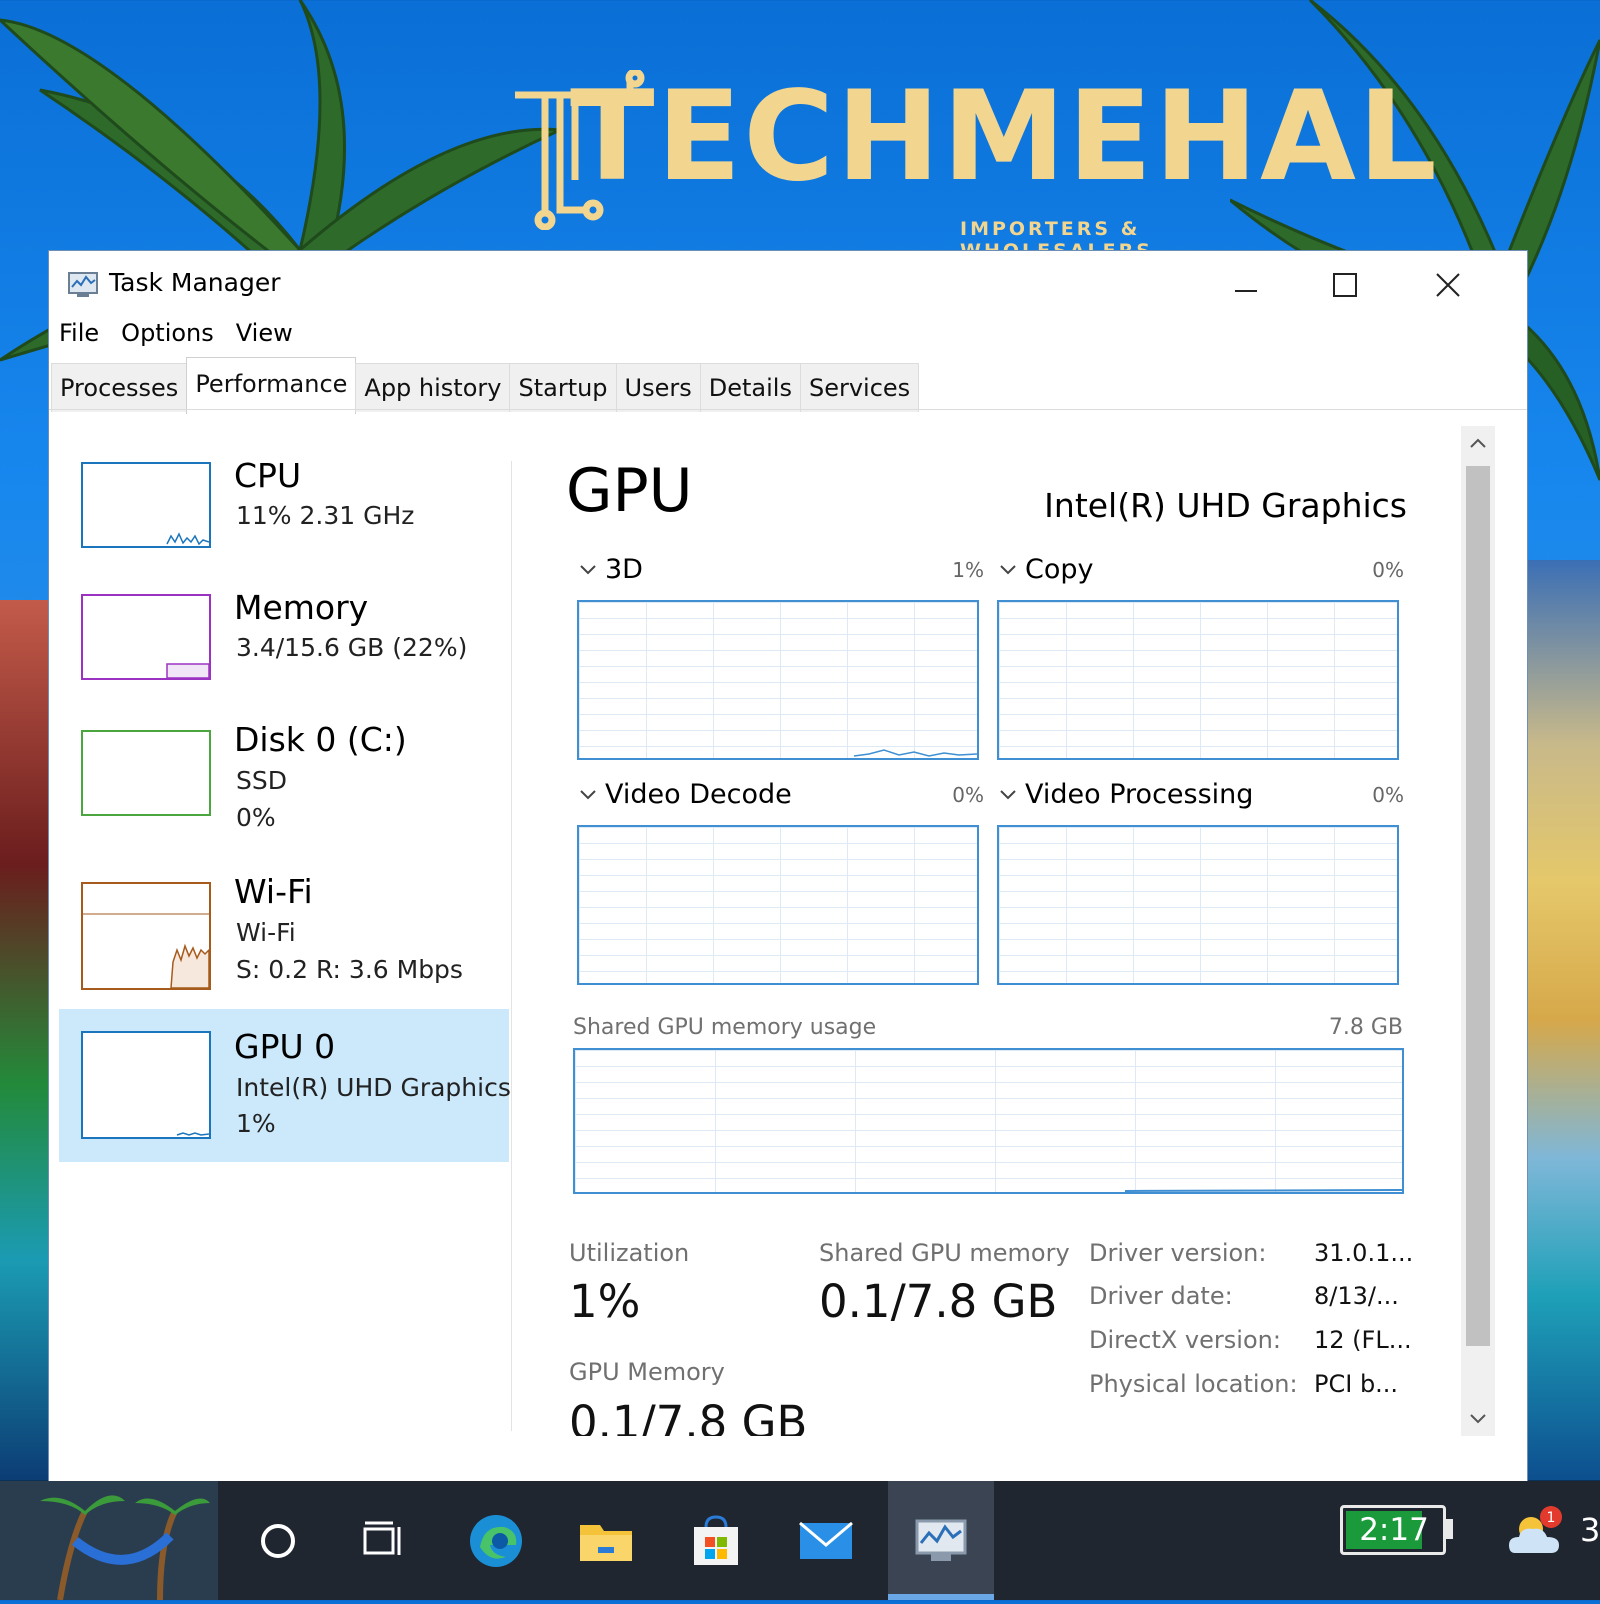 This screenshot has height=1604, width=1600. What do you see at coordinates (146, 637) in the screenshot?
I see `memory-thumbnail-graph` at bounding box center [146, 637].